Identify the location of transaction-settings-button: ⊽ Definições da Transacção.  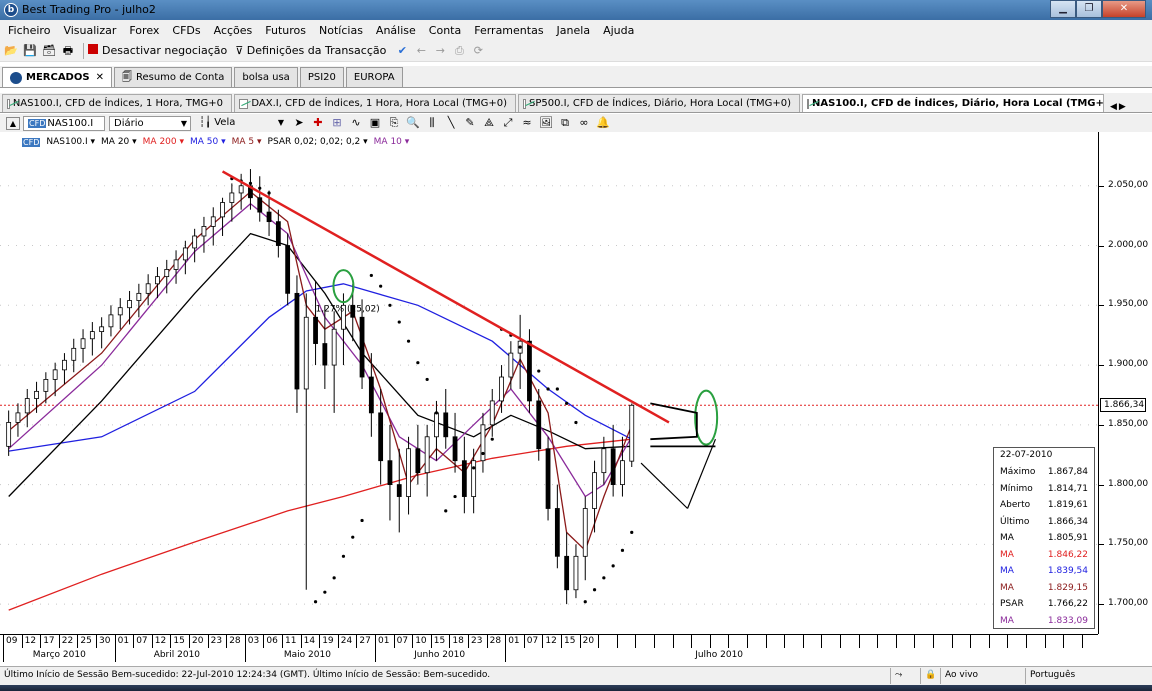
(310, 50).